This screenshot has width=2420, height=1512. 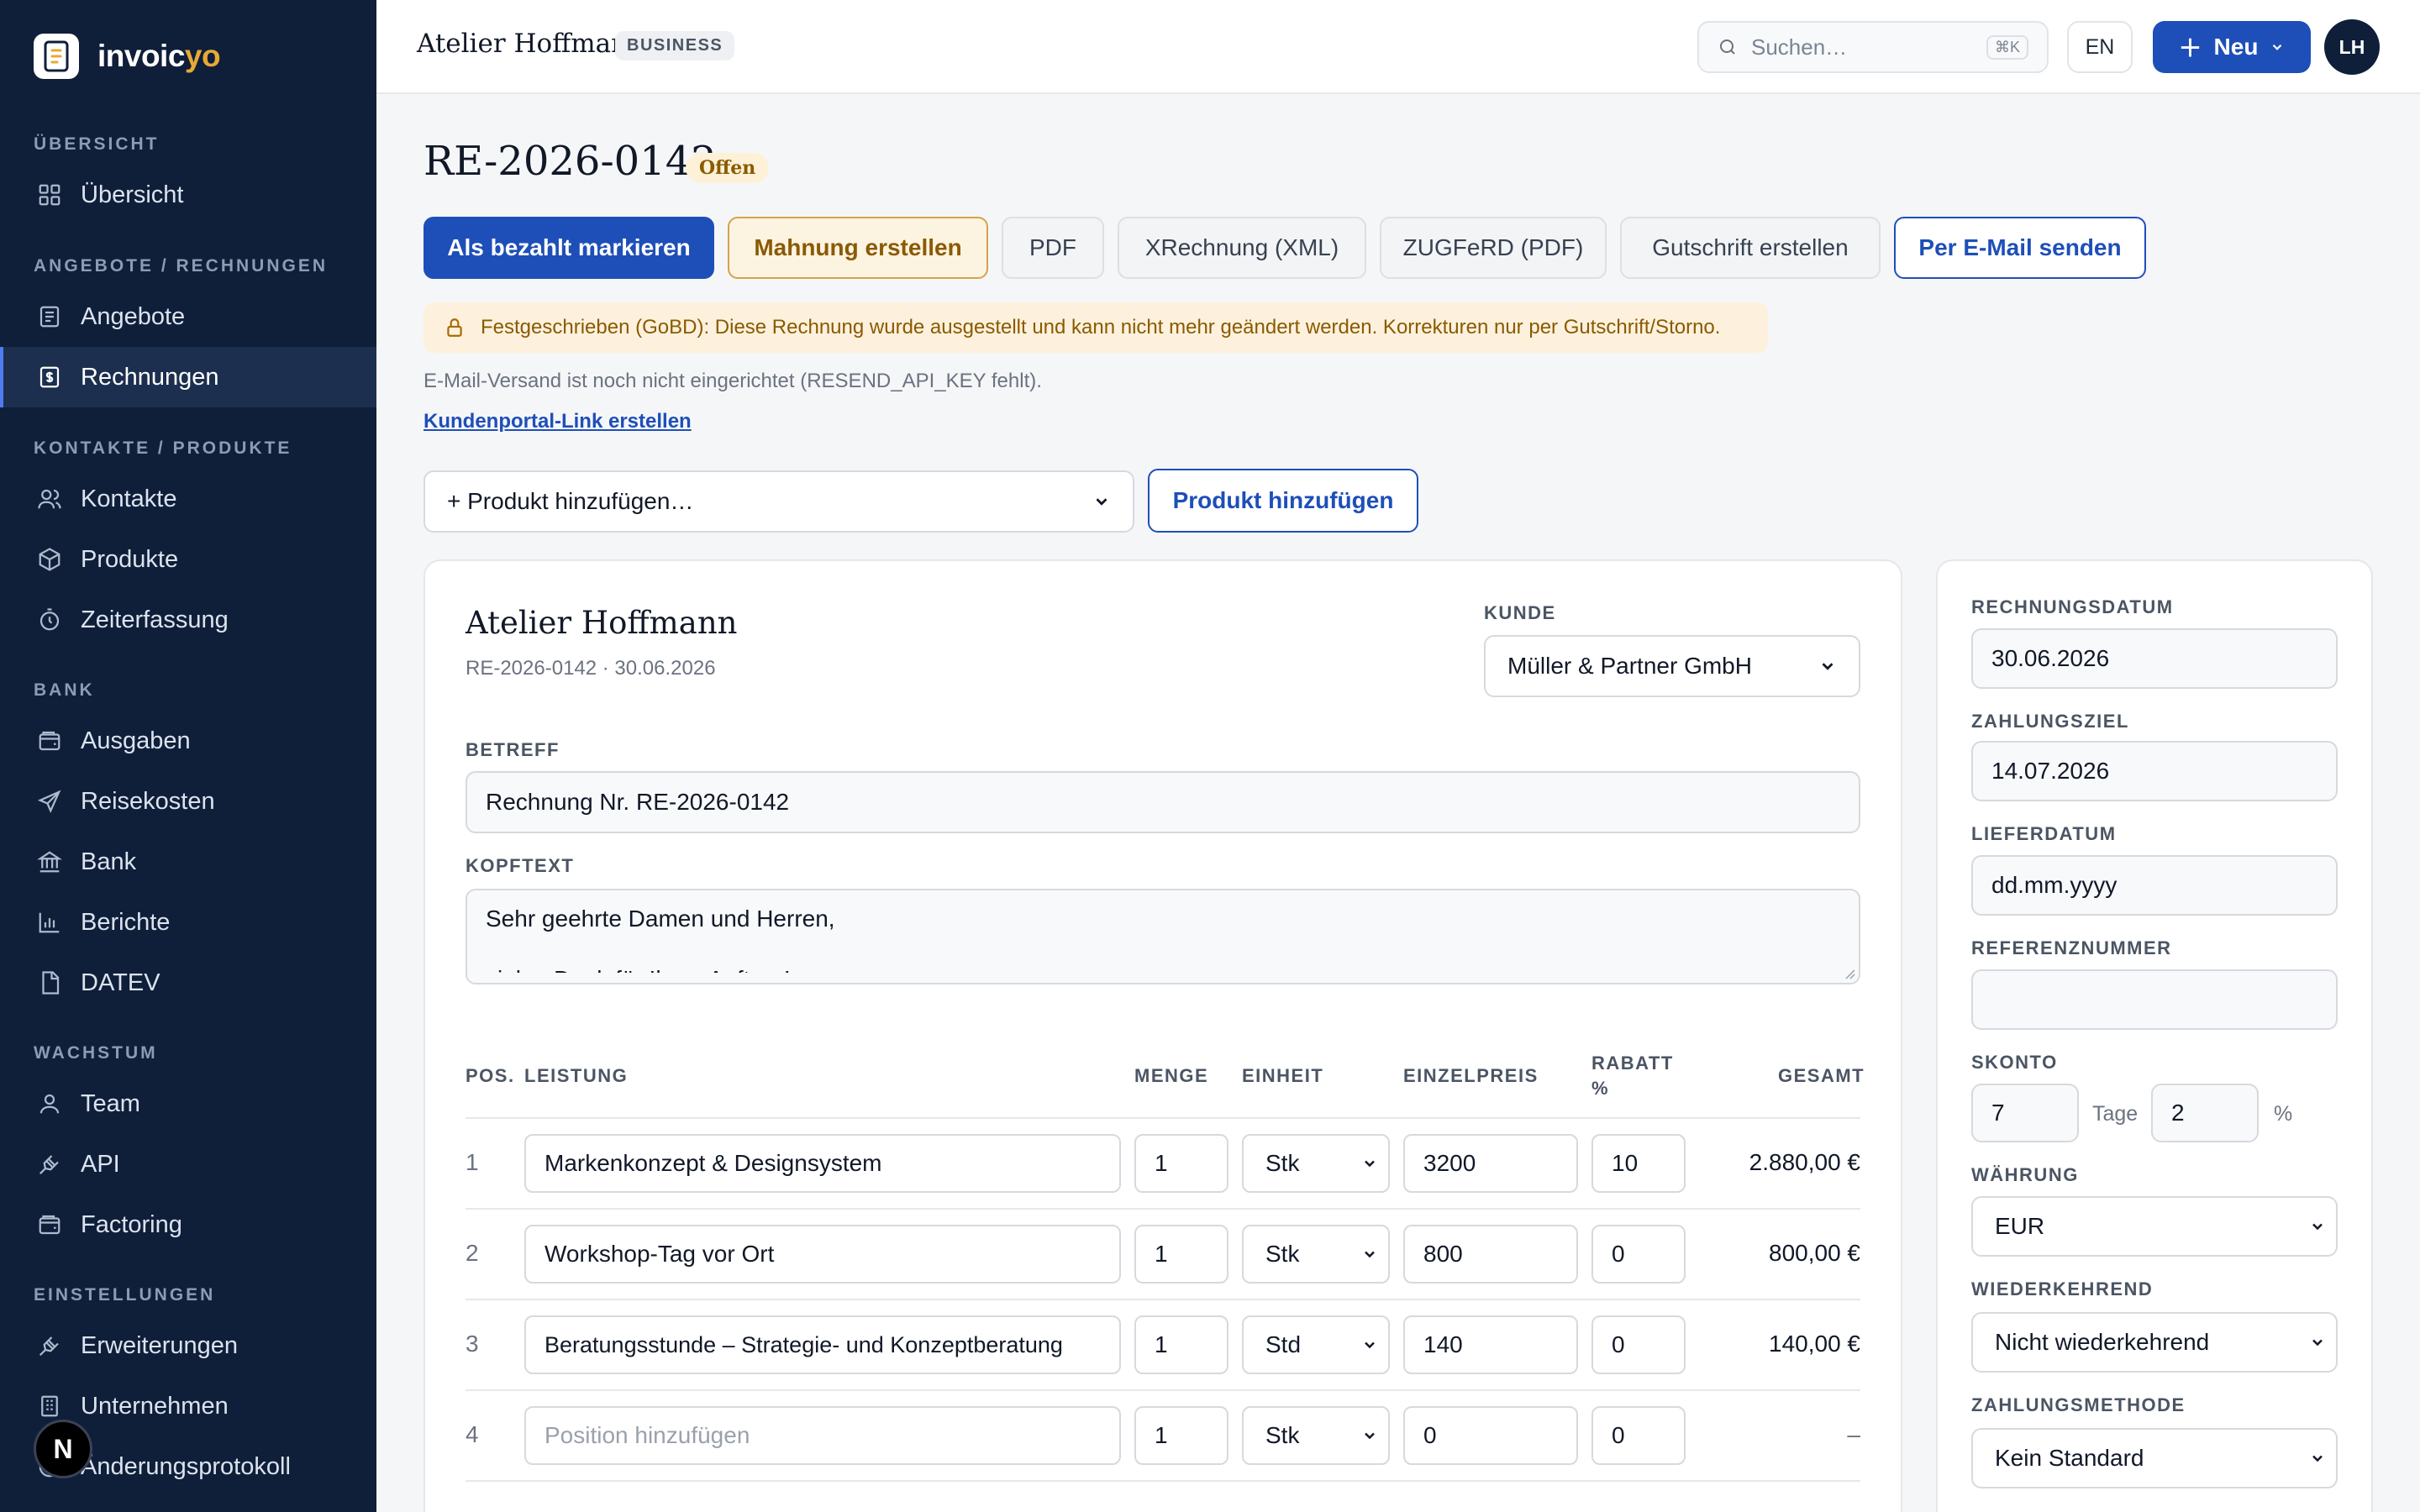 What do you see at coordinates (2154, 658) in the screenshot?
I see `invoice-date-field: 30.06.2026` at bounding box center [2154, 658].